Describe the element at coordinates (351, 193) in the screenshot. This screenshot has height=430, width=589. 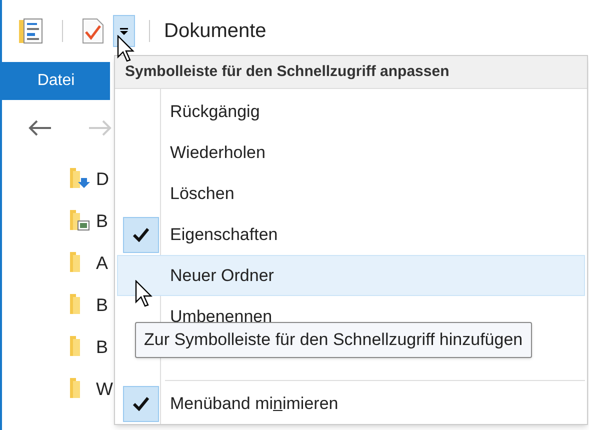
I see `menu-item: Löschen` at that location.